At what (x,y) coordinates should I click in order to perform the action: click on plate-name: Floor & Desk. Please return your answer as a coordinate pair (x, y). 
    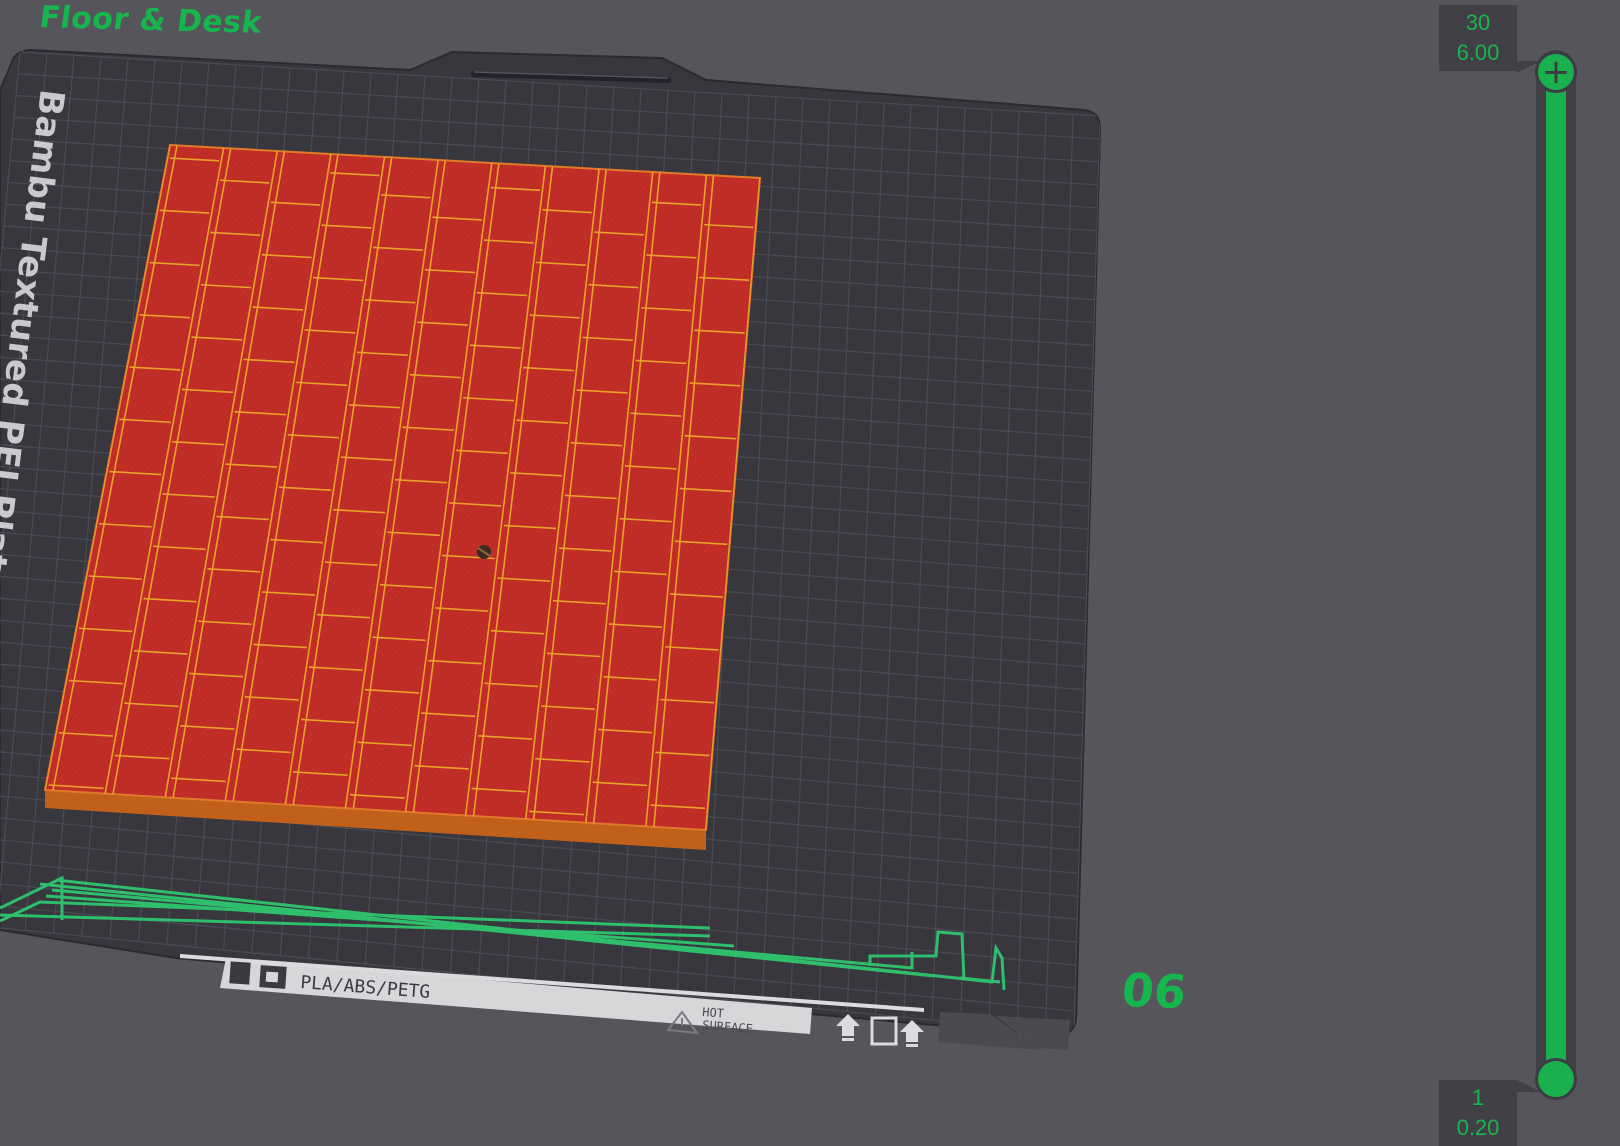
    Looking at the image, I should click on (150, 20).